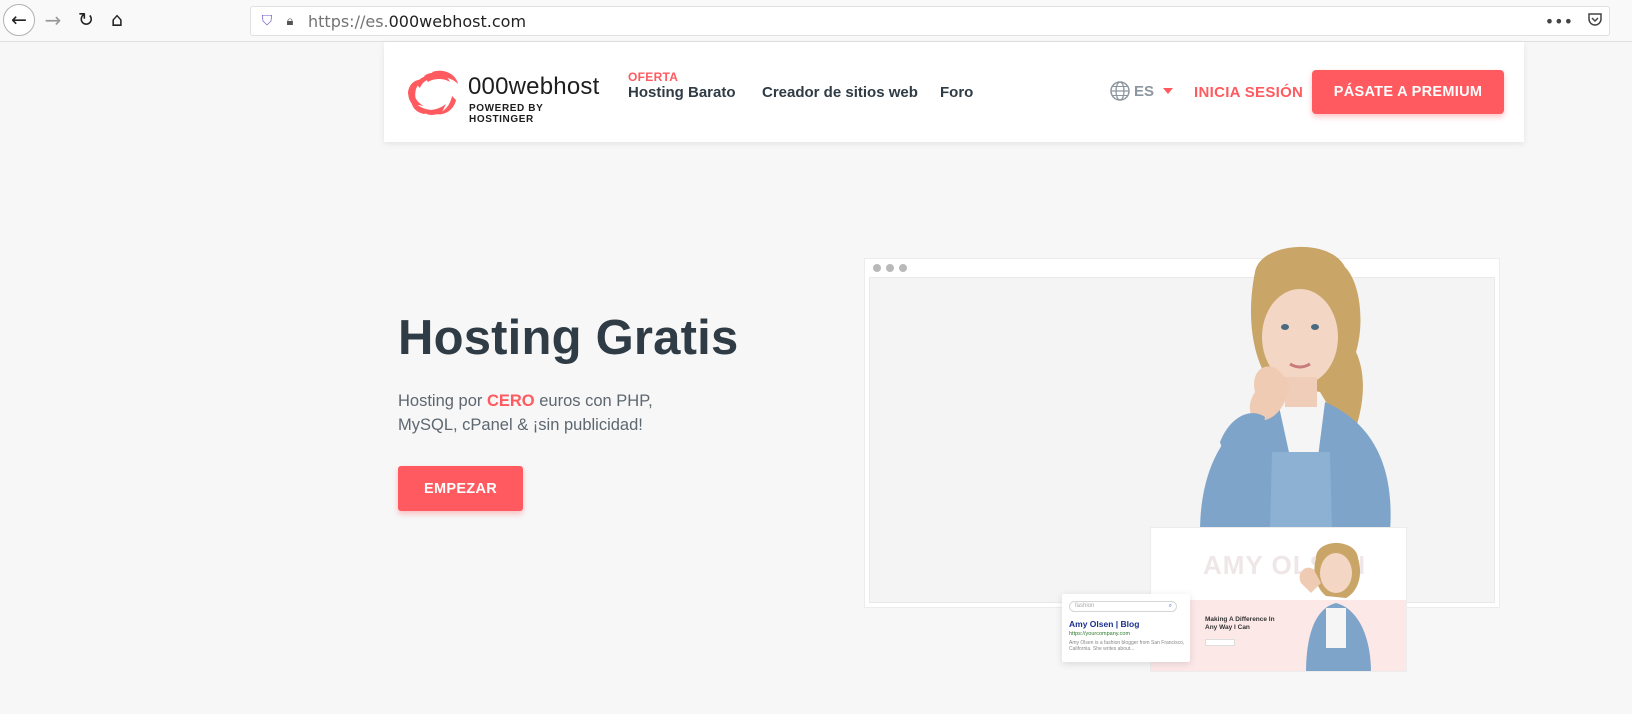  What do you see at coordinates (568, 338) in the screenshot?
I see `hero-title: Hosting Gratis` at bounding box center [568, 338].